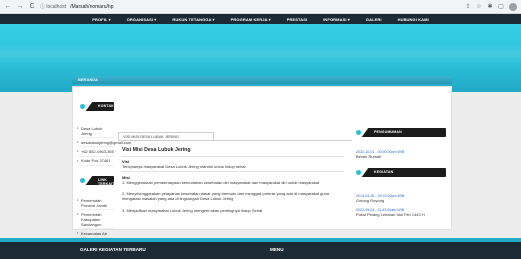 Image resolution: width=521 pixels, height=259 pixels. Describe the element at coordinates (156, 150) in the screenshot. I see `page-title: Visi Misi Desa Lubuk Jering` at that location.